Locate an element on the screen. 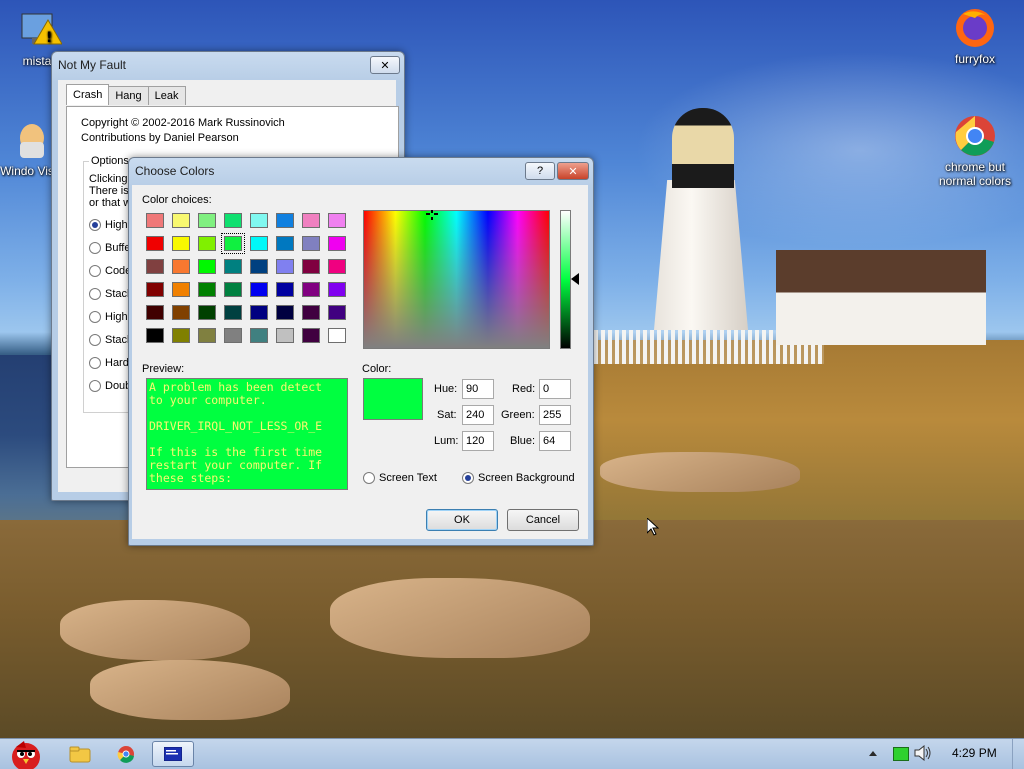 This screenshot has width=1024, height=769. tab-crash: Crash is located at coordinates (88, 94).